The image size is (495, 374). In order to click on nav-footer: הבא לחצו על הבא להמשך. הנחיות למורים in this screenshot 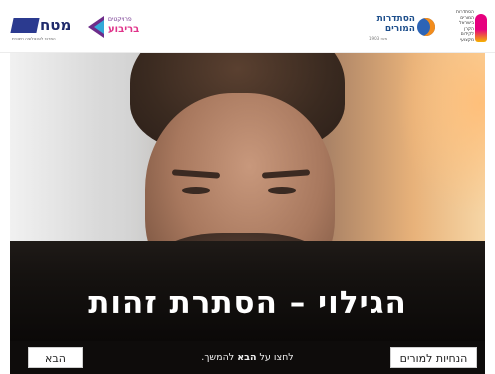, I will do `click(247, 357)`.